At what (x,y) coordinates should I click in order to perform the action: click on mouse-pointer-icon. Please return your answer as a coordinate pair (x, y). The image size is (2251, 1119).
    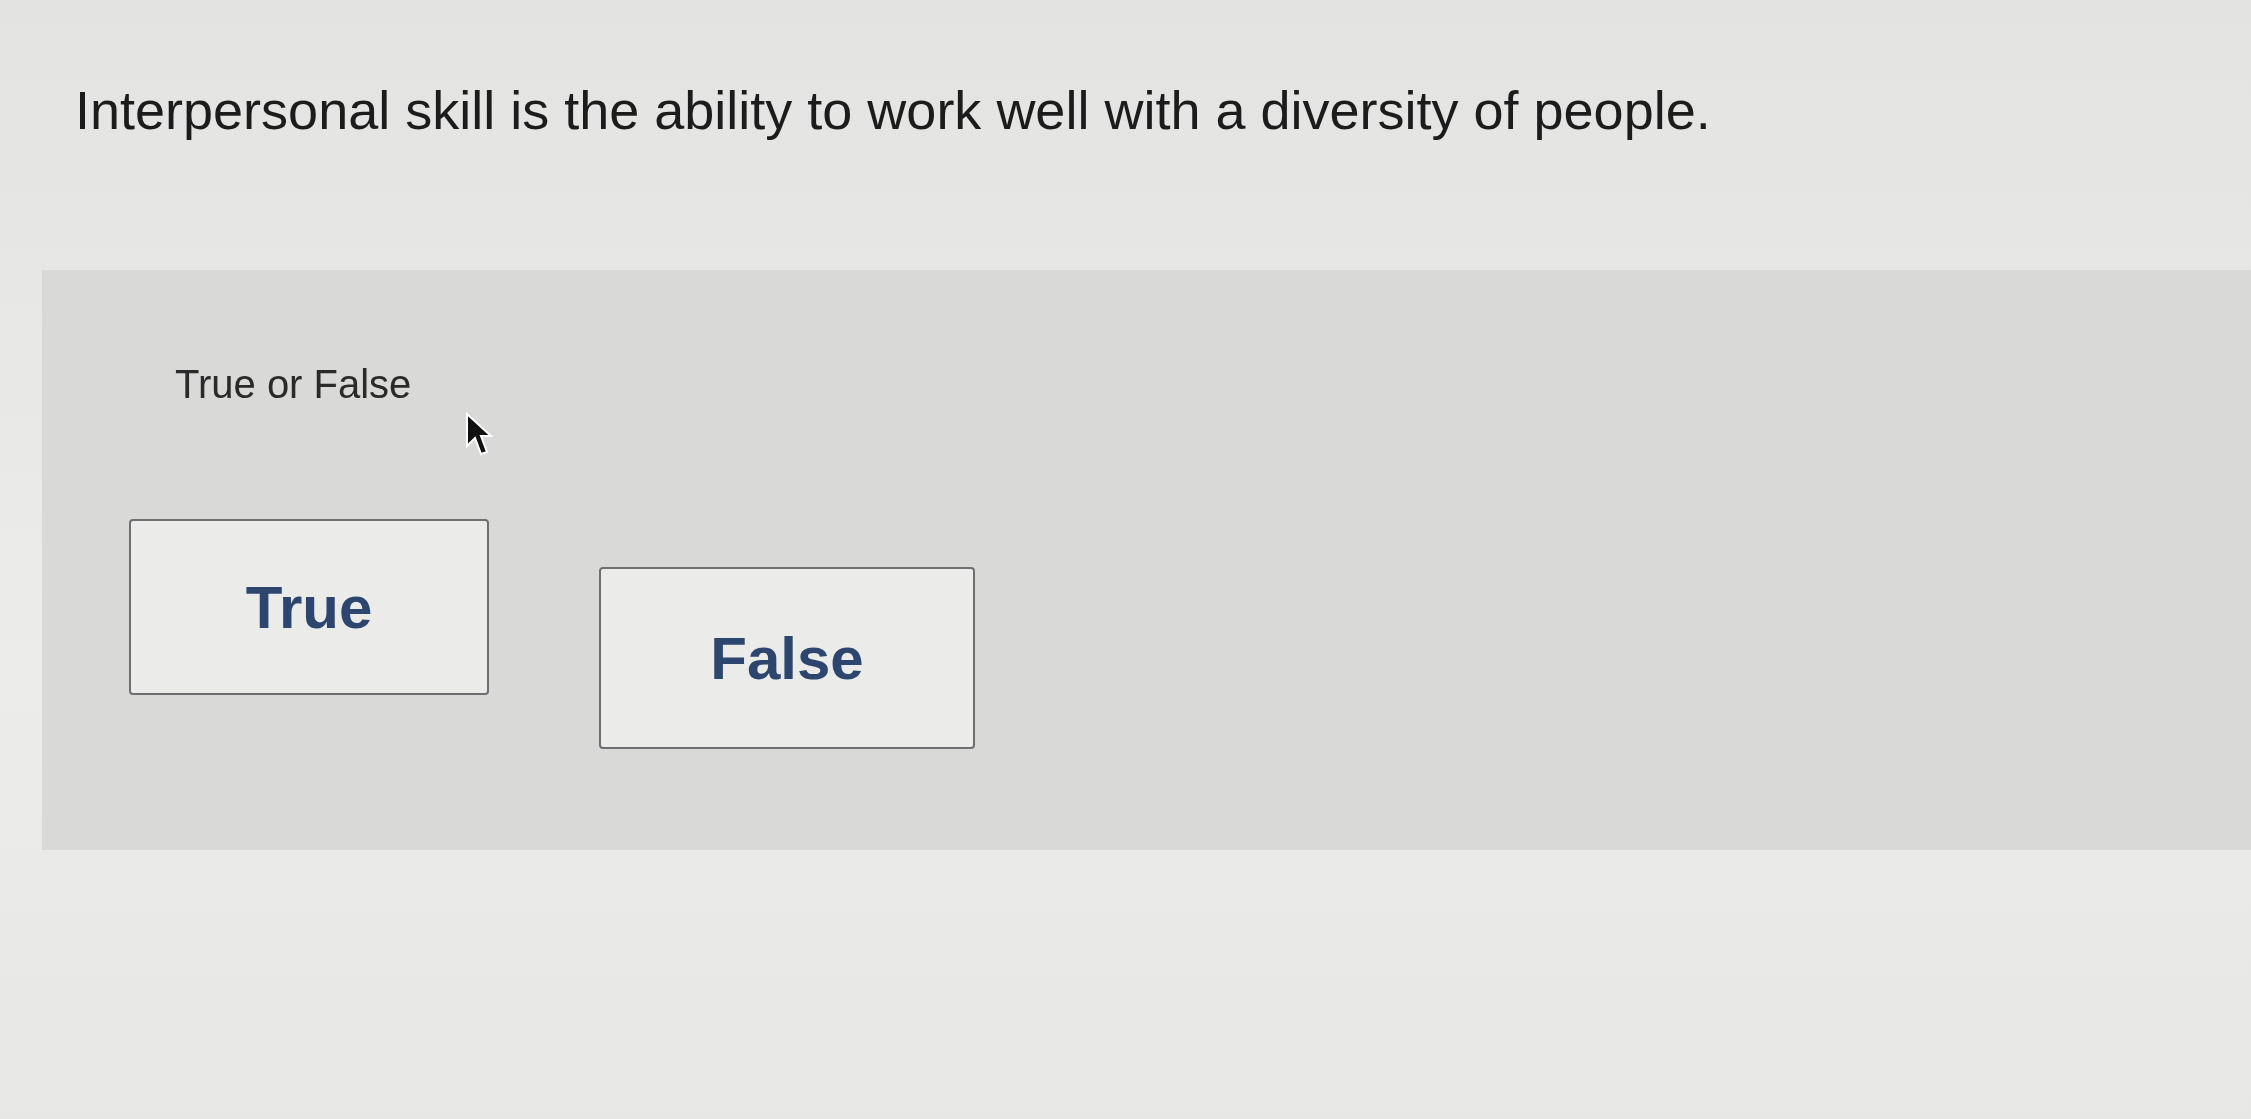
    Looking at the image, I should click on (479, 434).